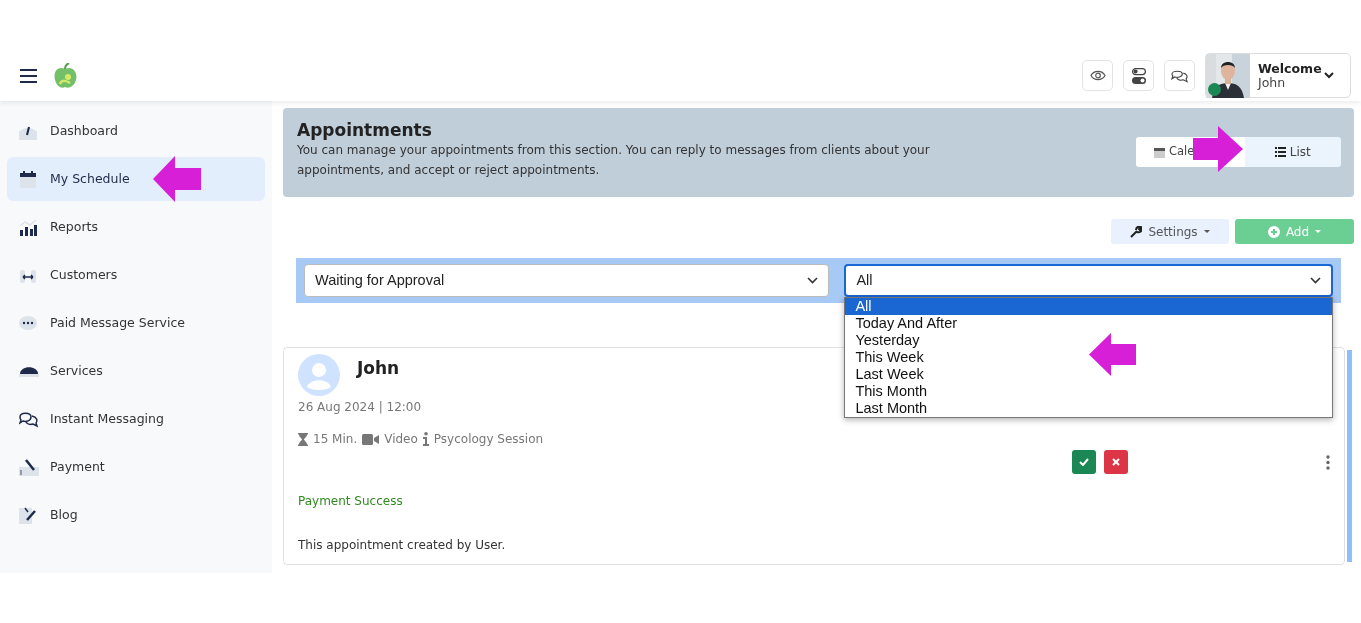 This screenshot has width=1361, height=623. I want to click on dropdown-option: Today And After, so click(1088, 323).